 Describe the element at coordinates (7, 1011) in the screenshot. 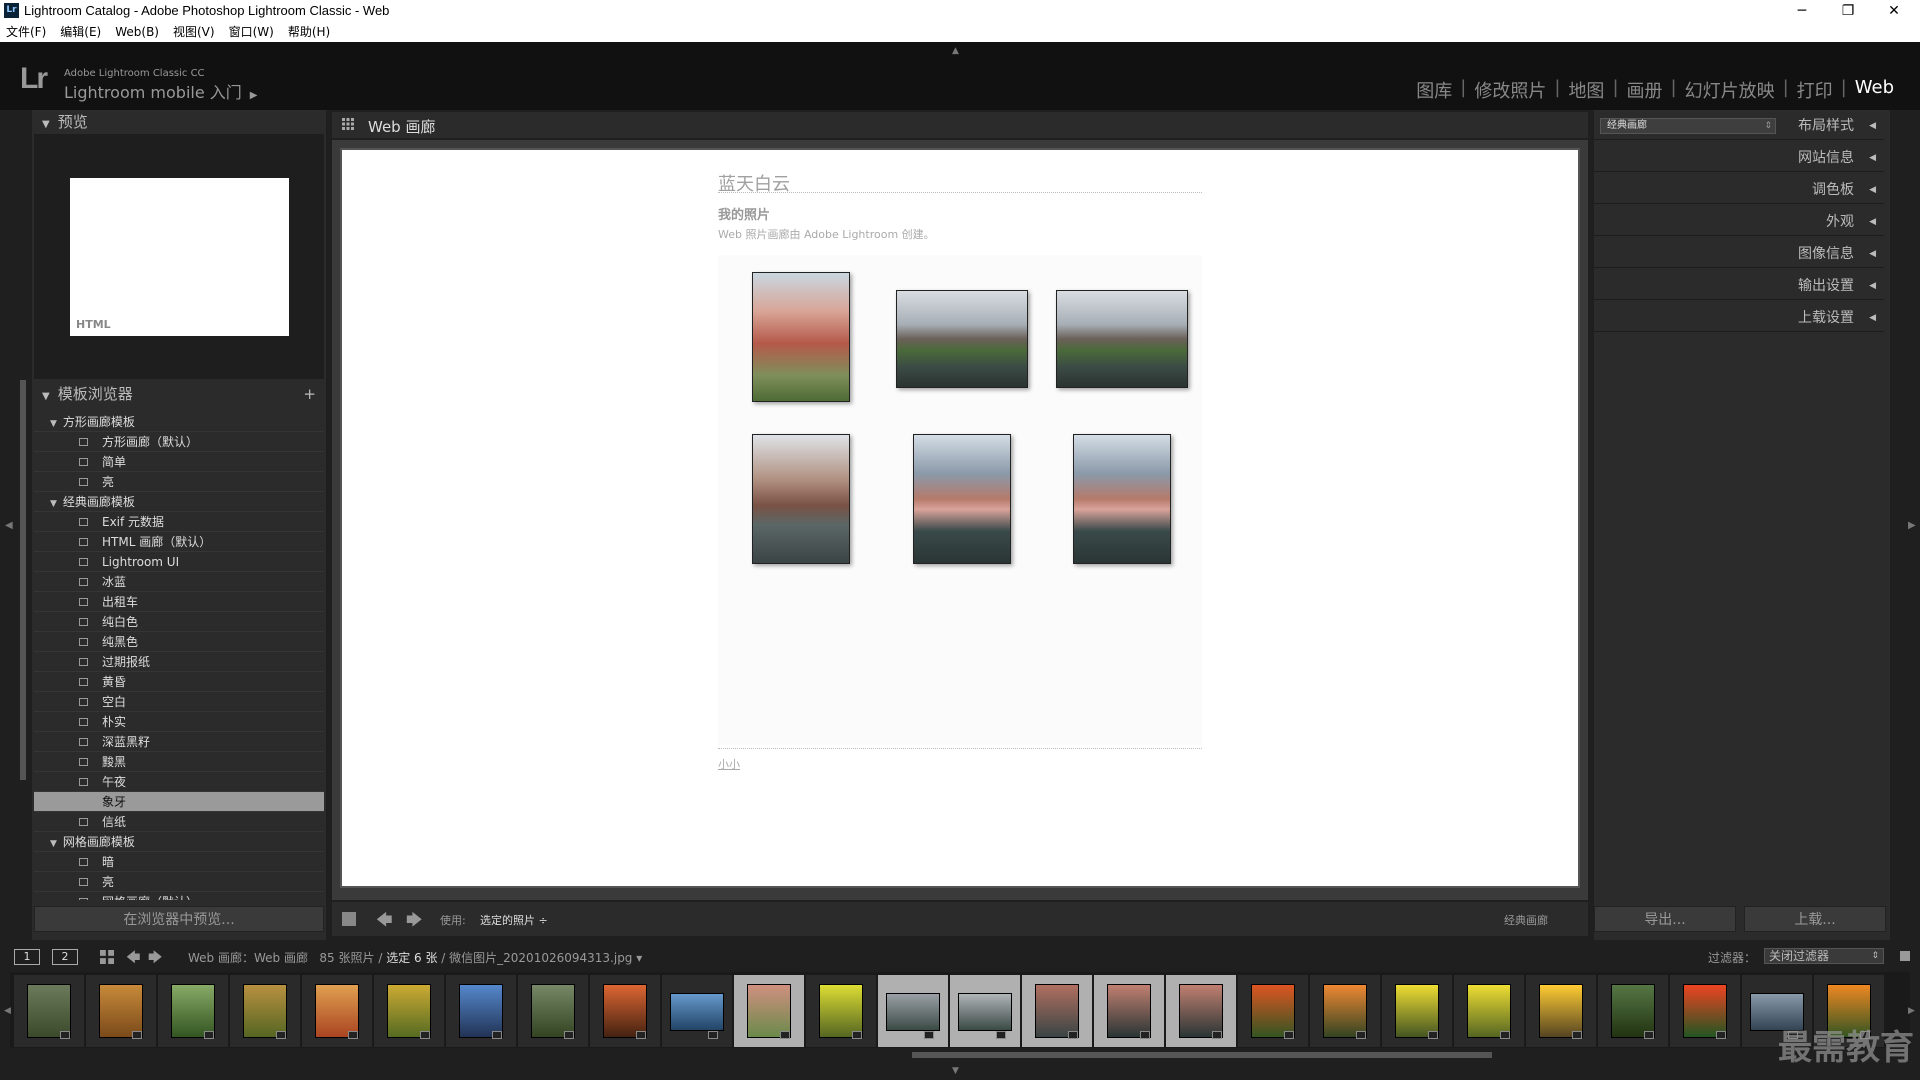

I see `filmstrip-left-icon: ◀` at that location.